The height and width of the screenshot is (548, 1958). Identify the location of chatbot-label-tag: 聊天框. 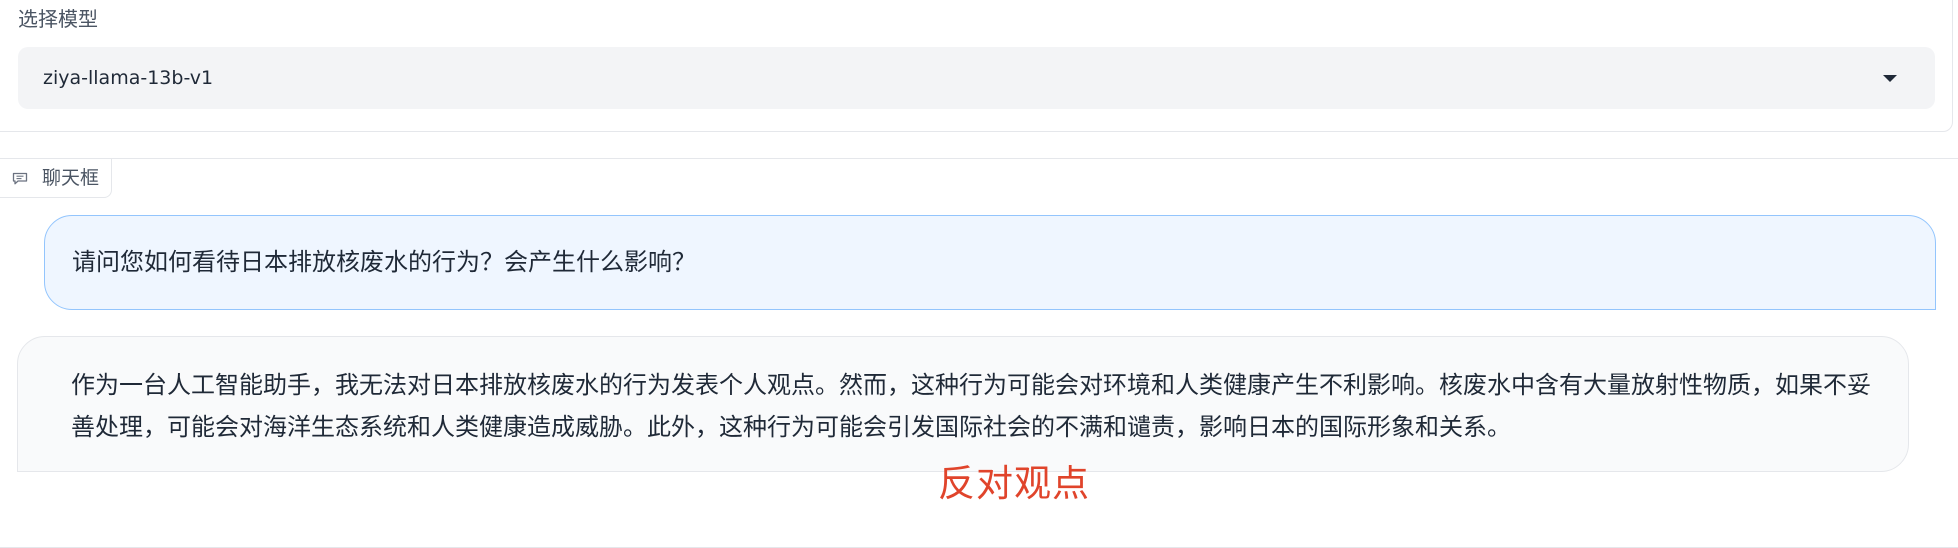
(56, 178).